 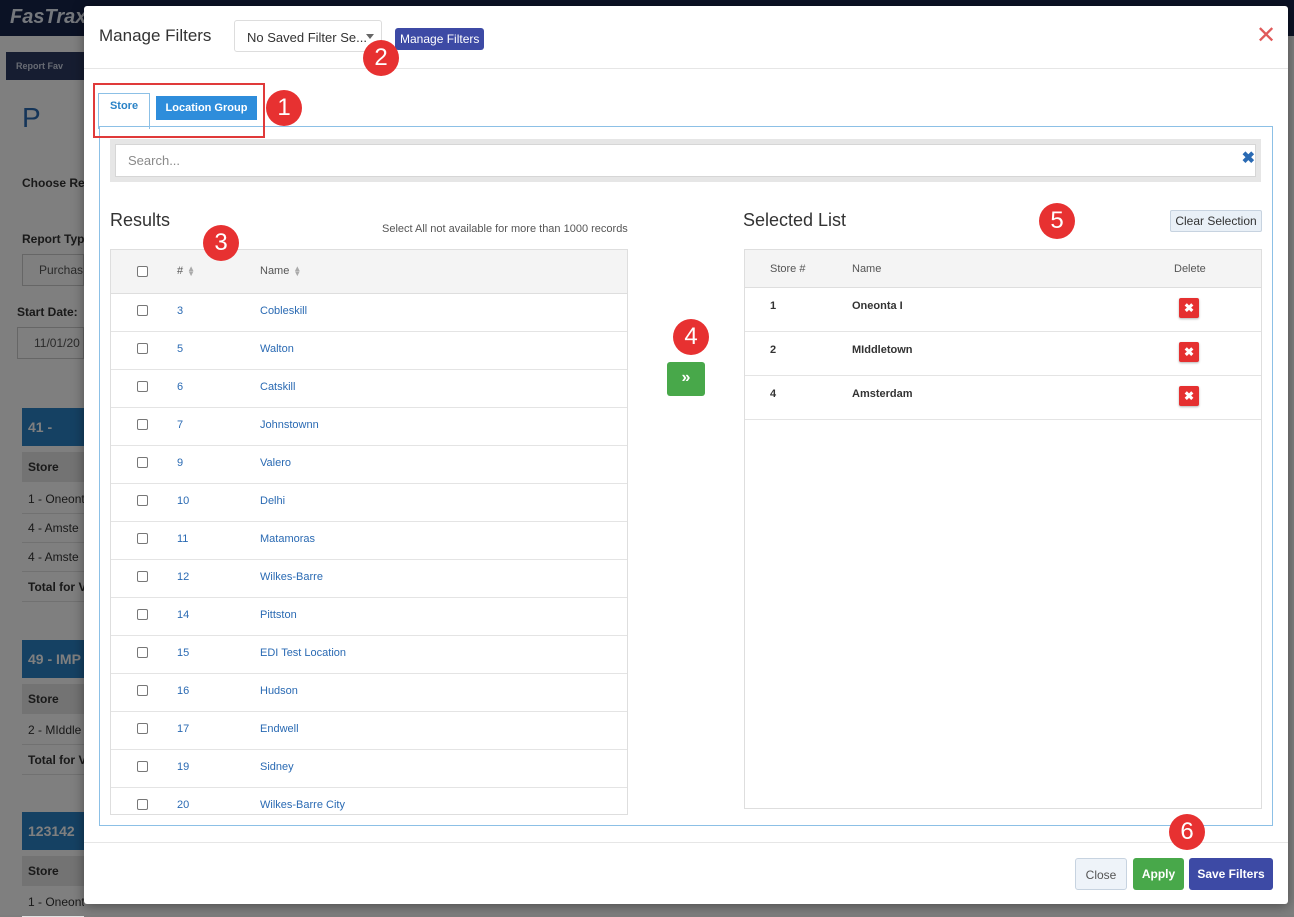 What do you see at coordinates (369, 540) in the screenshot?
I see `table-row: 11 Matamoras` at bounding box center [369, 540].